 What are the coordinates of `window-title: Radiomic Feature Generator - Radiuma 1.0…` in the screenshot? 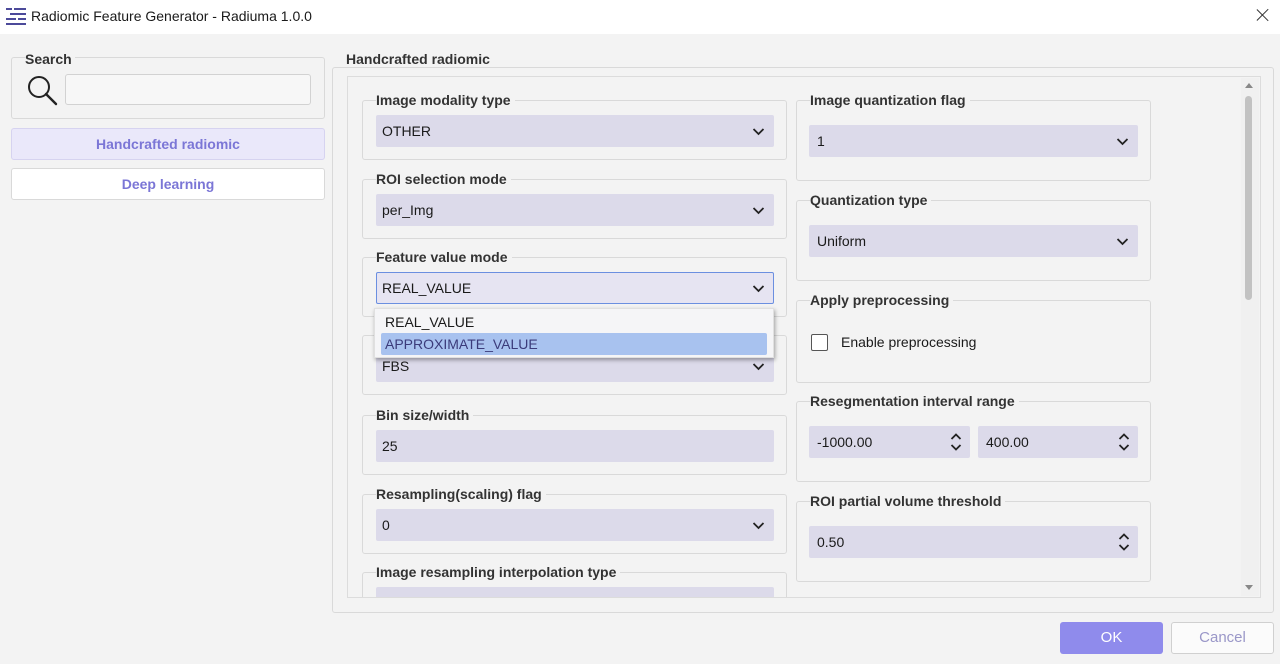 It's located at (171, 16).